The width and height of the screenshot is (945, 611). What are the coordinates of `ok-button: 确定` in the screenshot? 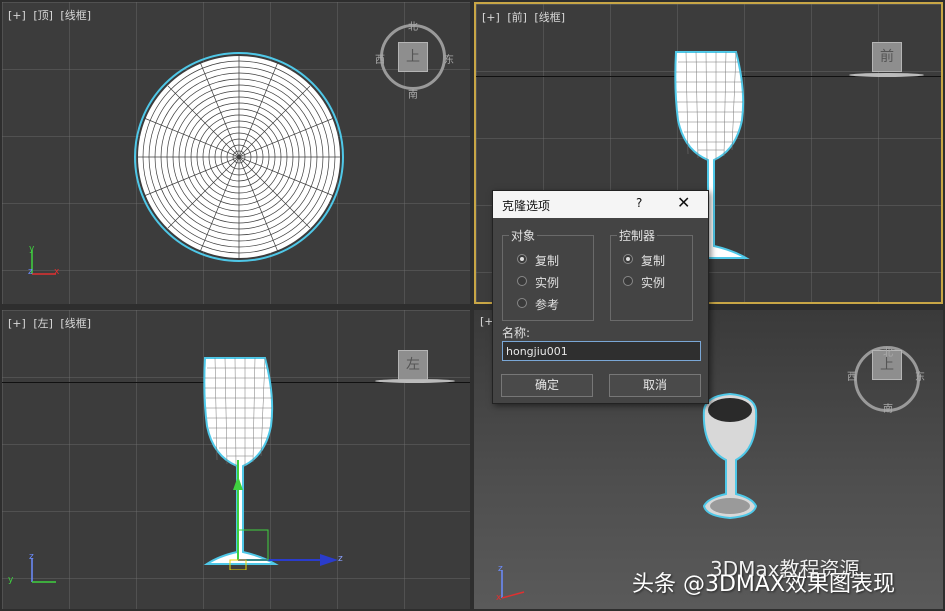 It's located at (547, 385).